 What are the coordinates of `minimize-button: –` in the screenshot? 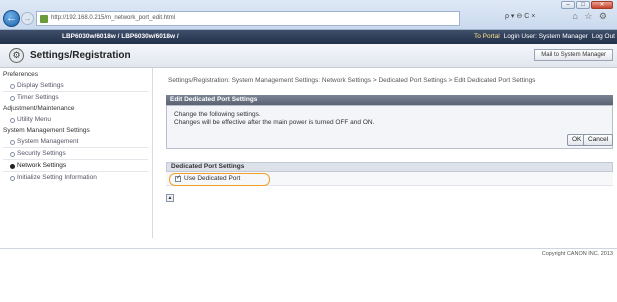 It's located at (568, 5).